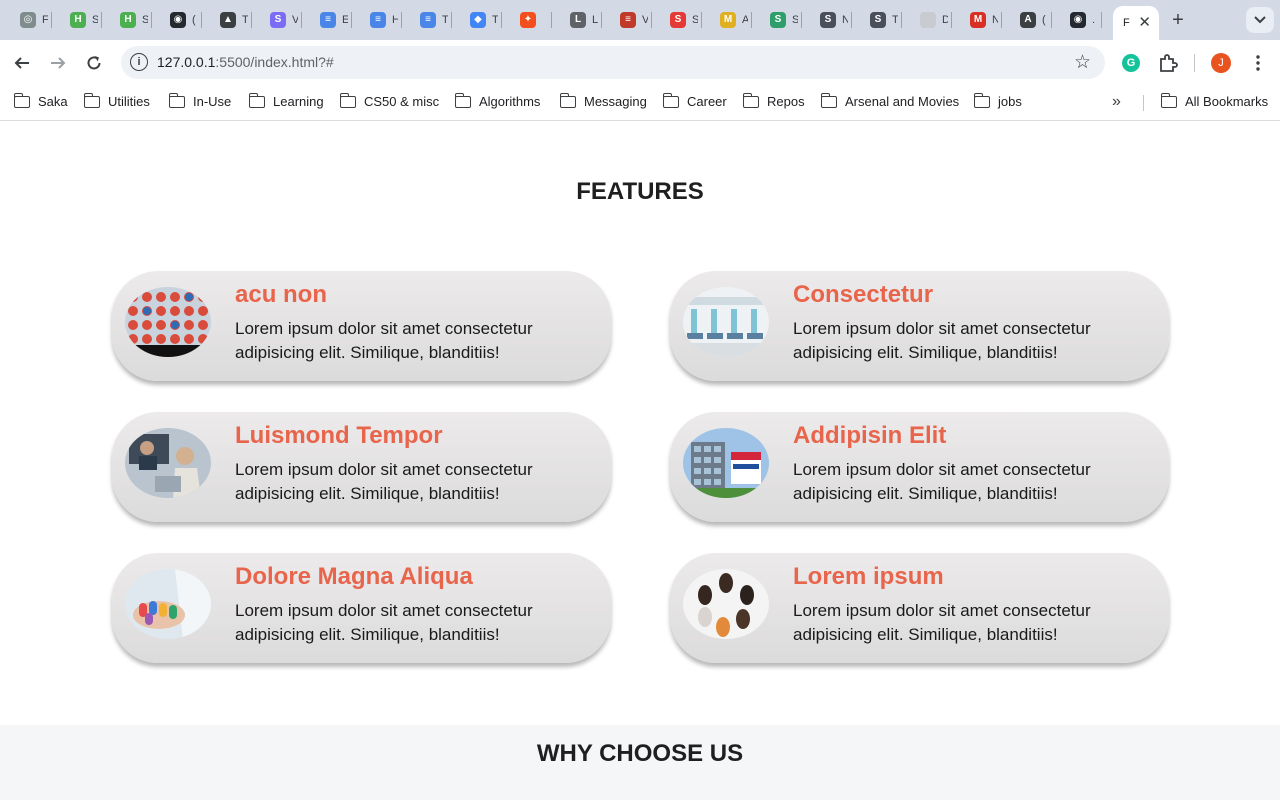  What do you see at coordinates (595, 20) in the screenshot?
I see `tab-title: L` at bounding box center [595, 20].